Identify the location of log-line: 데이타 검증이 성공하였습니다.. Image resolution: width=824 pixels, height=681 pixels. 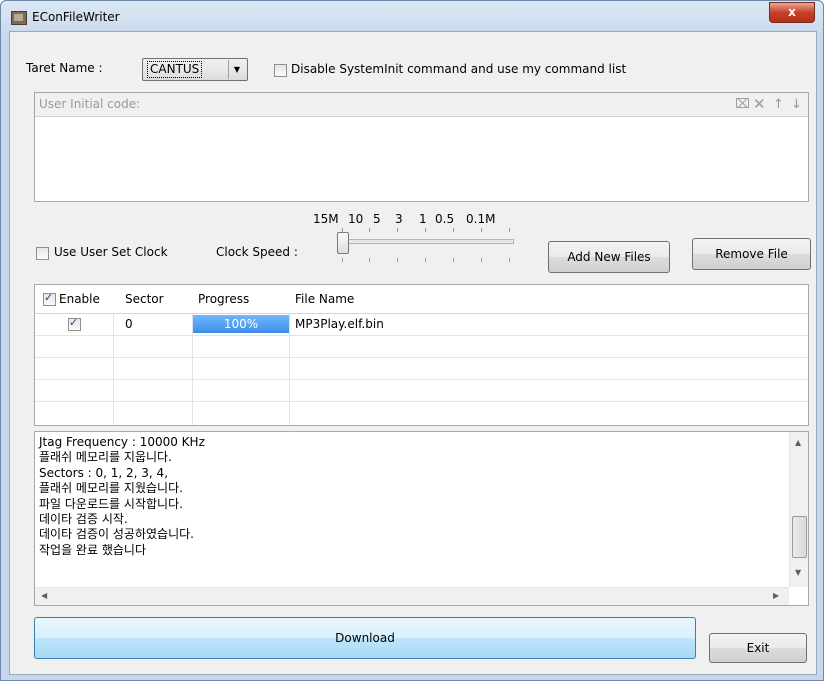
(116, 534).